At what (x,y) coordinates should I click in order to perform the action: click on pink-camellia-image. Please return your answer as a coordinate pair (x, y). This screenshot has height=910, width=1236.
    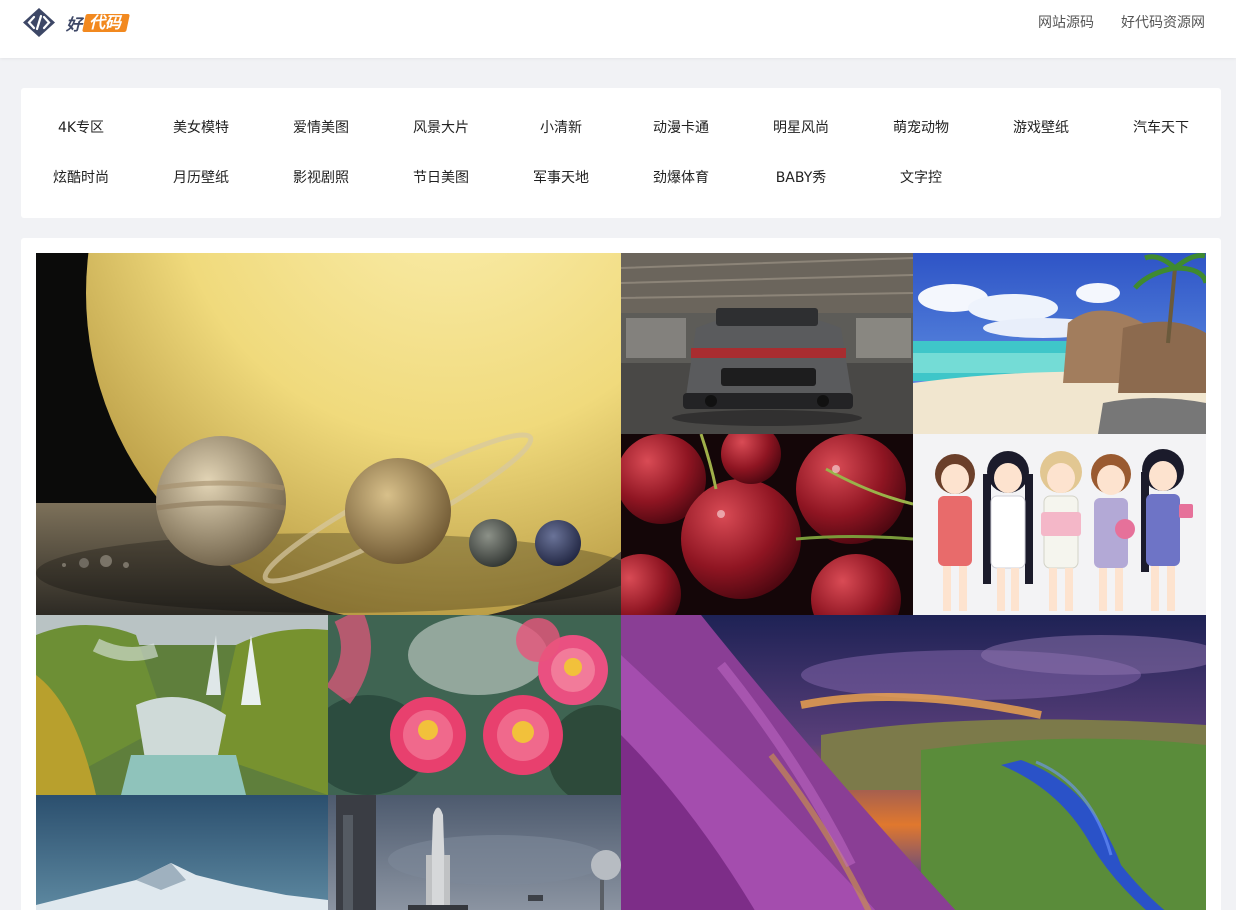
    Looking at the image, I should click on (474, 705).